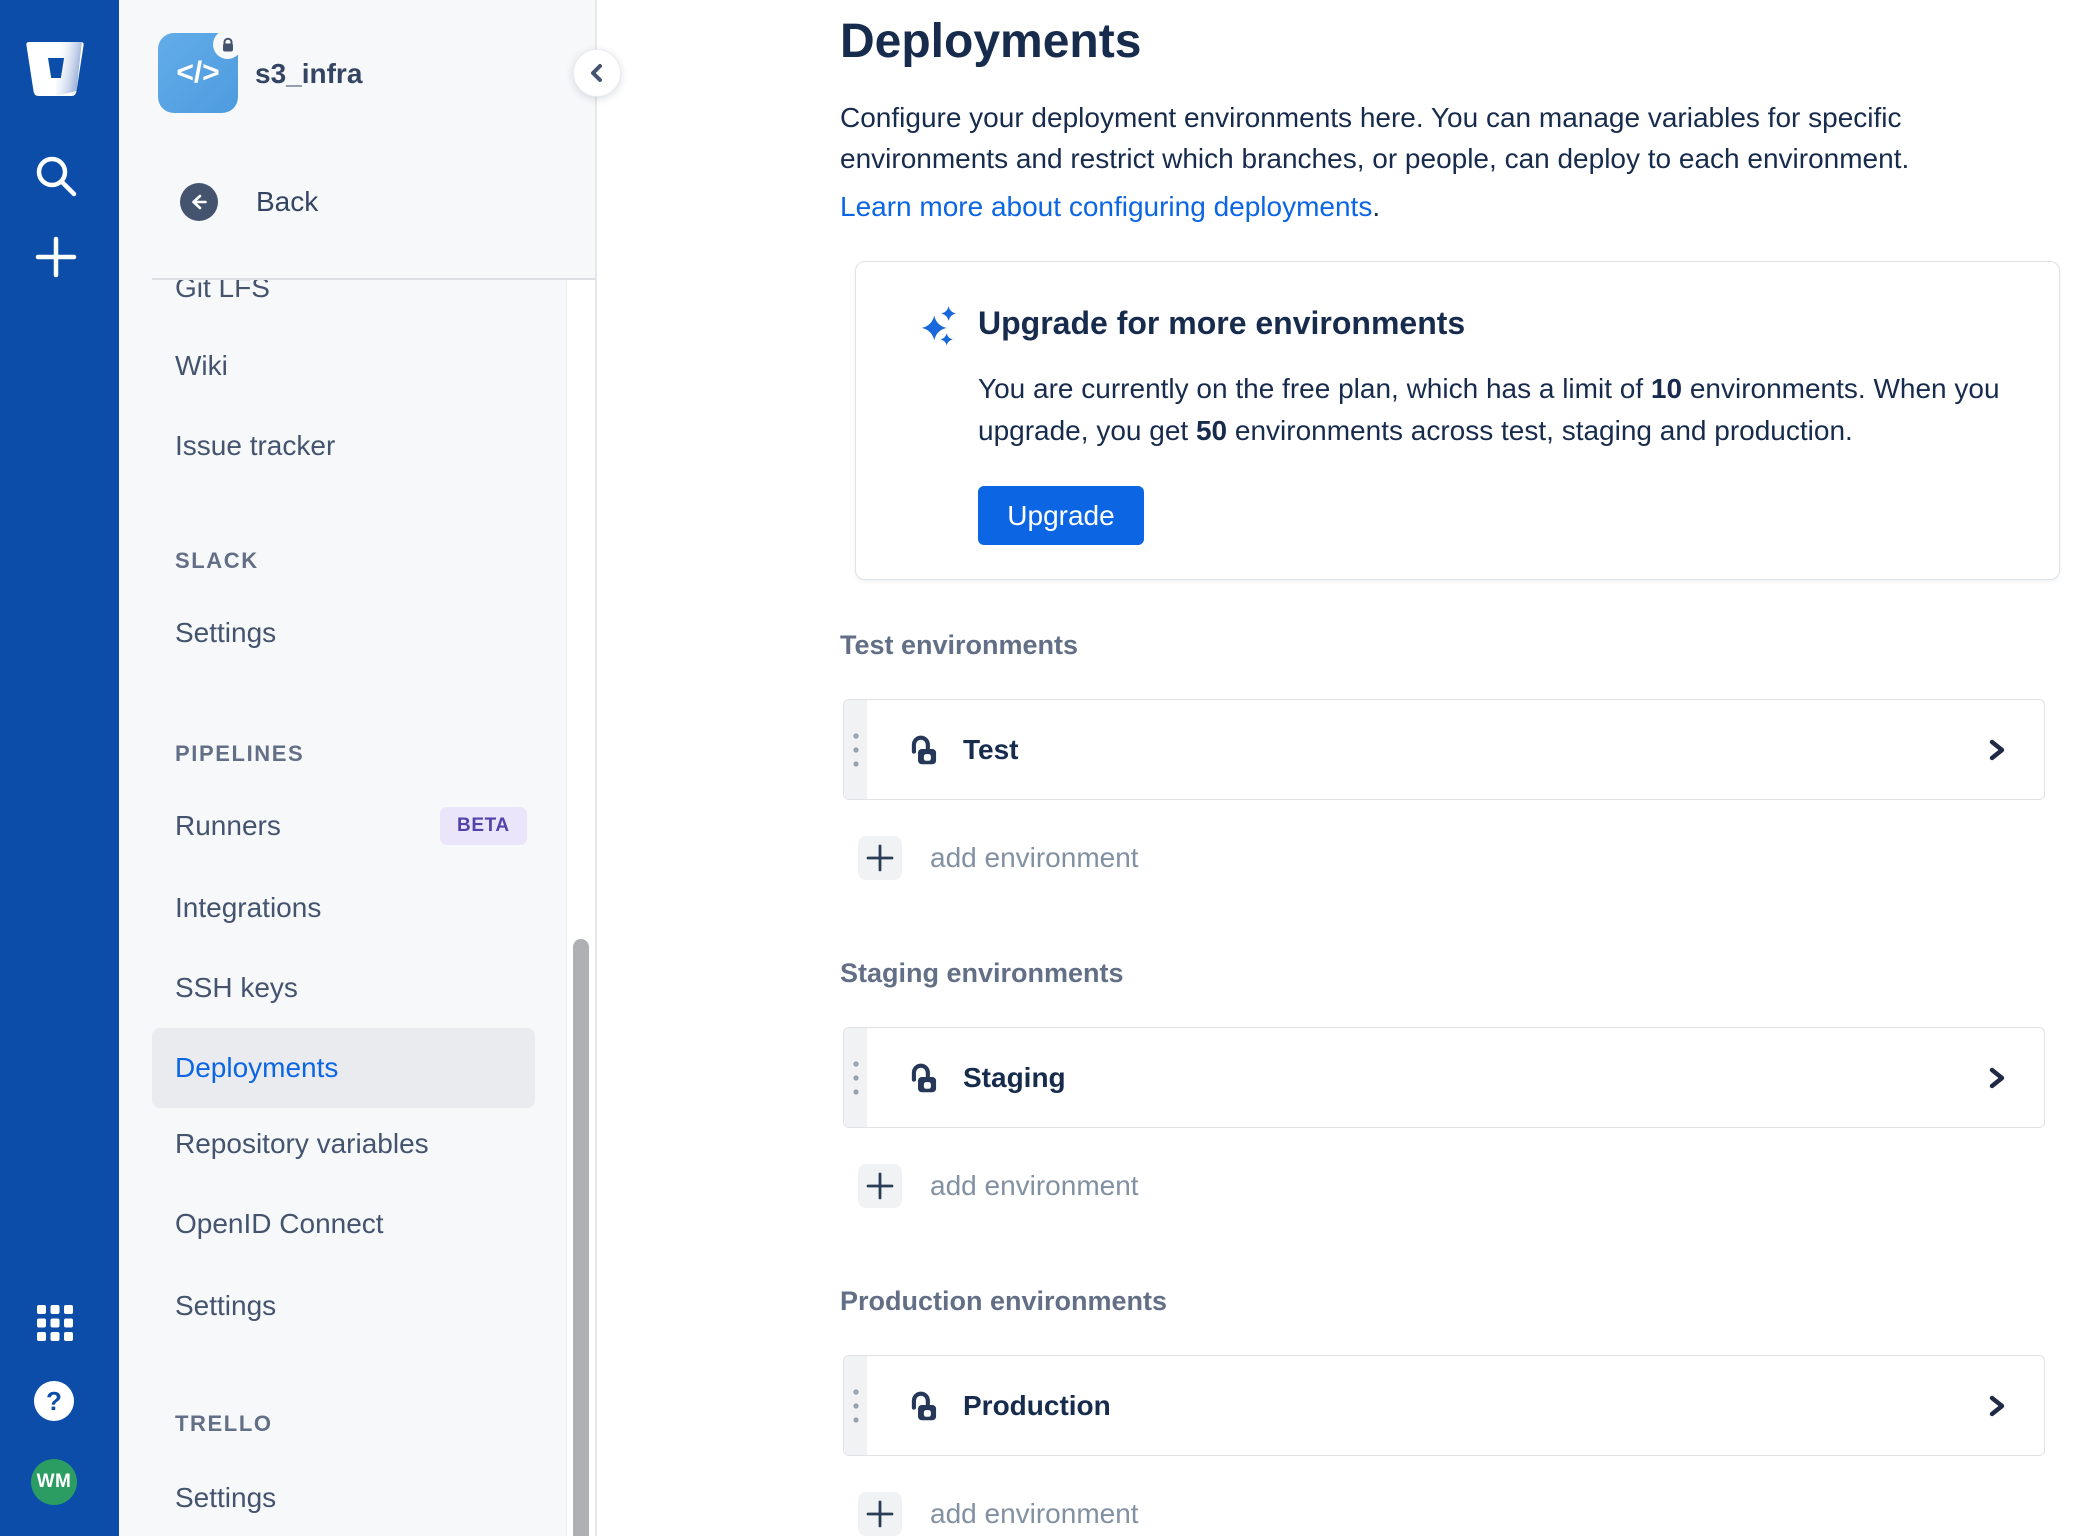 The height and width of the screenshot is (1536, 2090). What do you see at coordinates (991, 749) in the screenshot?
I see `environment-name: Test` at bounding box center [991, 749].